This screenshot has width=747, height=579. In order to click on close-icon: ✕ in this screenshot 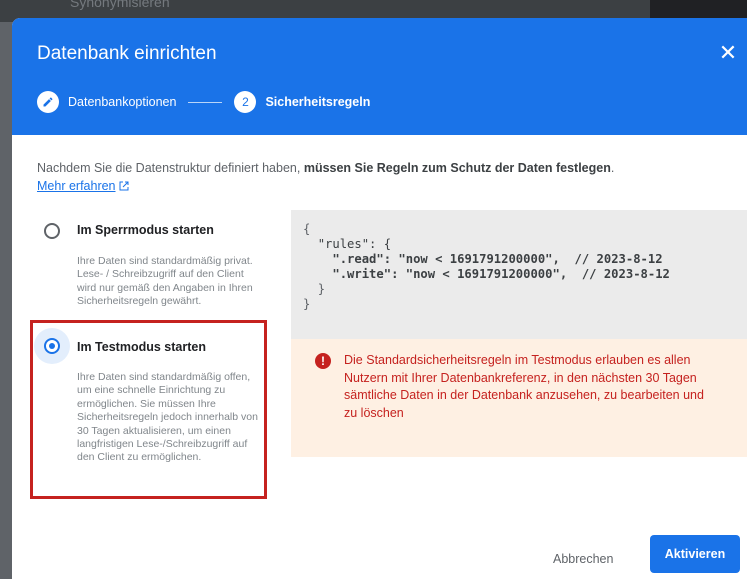, I will do `click(728, 53)`.